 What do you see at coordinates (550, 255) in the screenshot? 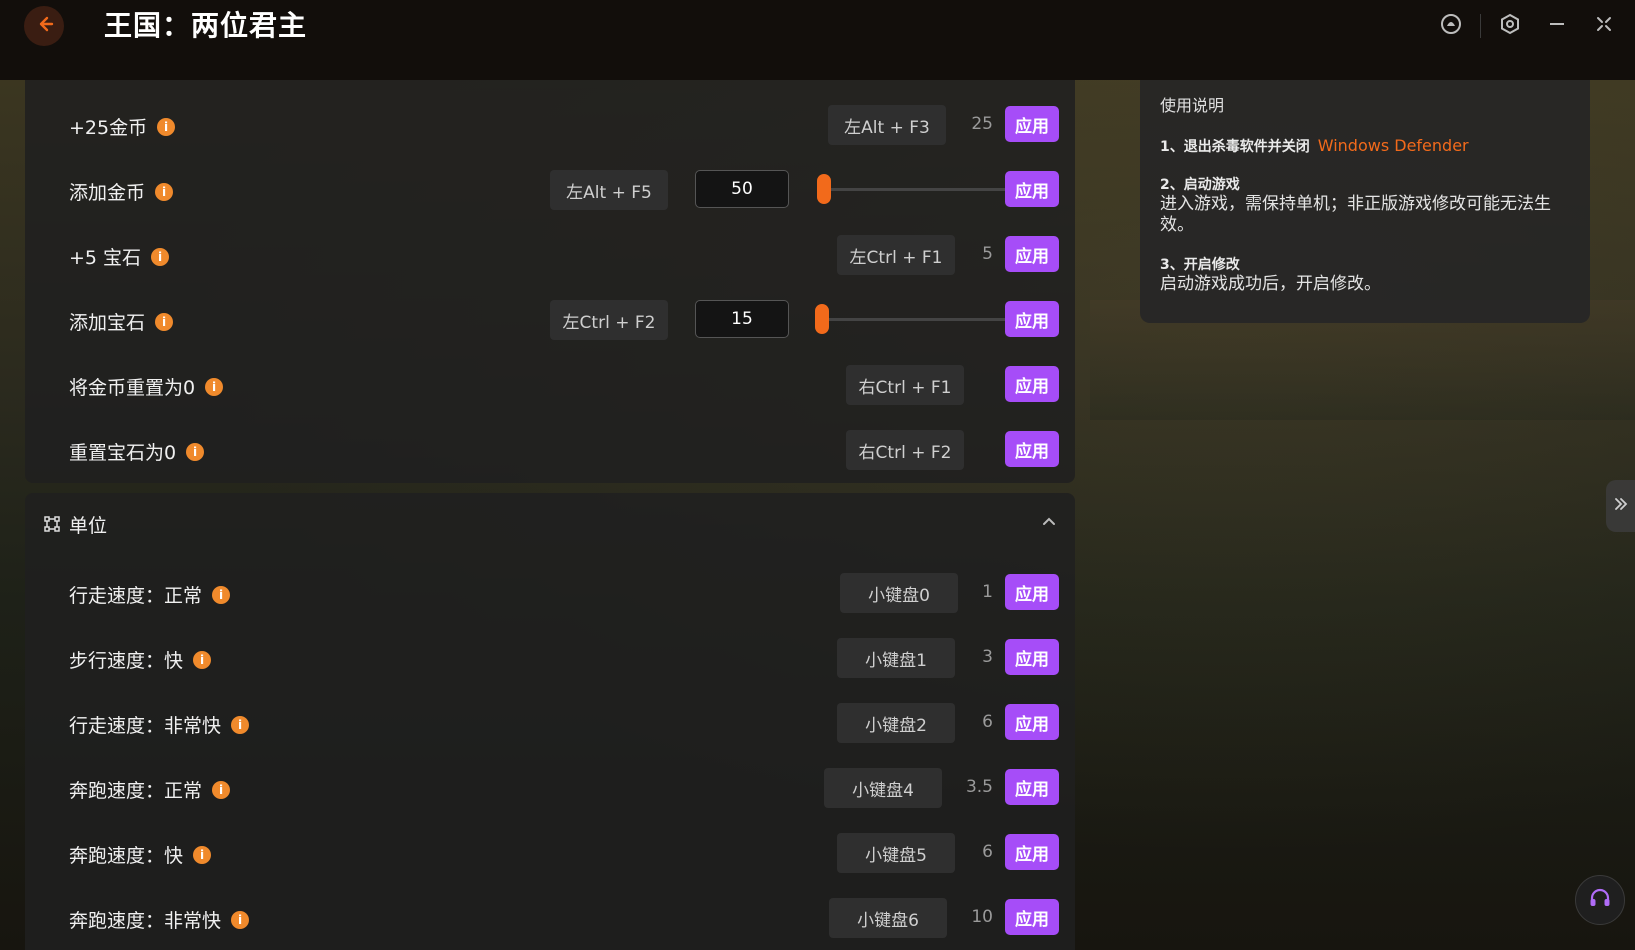
I see `option-row: +5 宝石 i 左Ctrl + F1 5 应用` at bounding box center [550, 255].